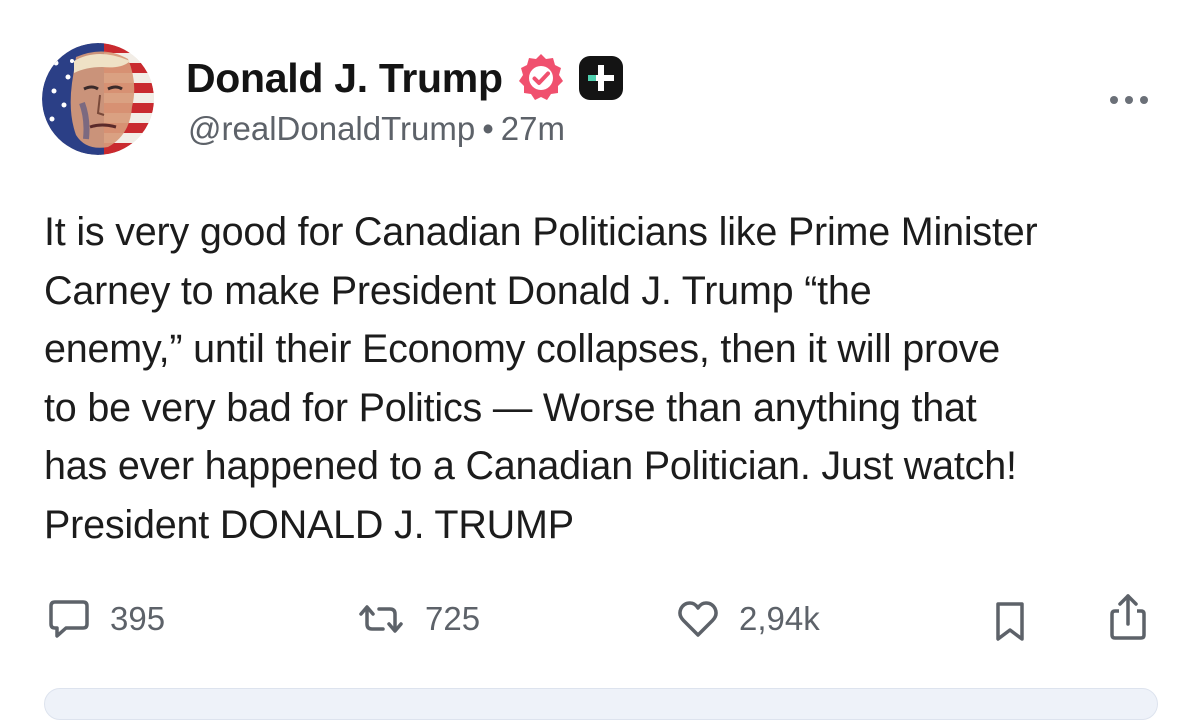  Describe the element at coordinates (779, 618) in the screenshot. I see `like-count: 2,94k` at that location.